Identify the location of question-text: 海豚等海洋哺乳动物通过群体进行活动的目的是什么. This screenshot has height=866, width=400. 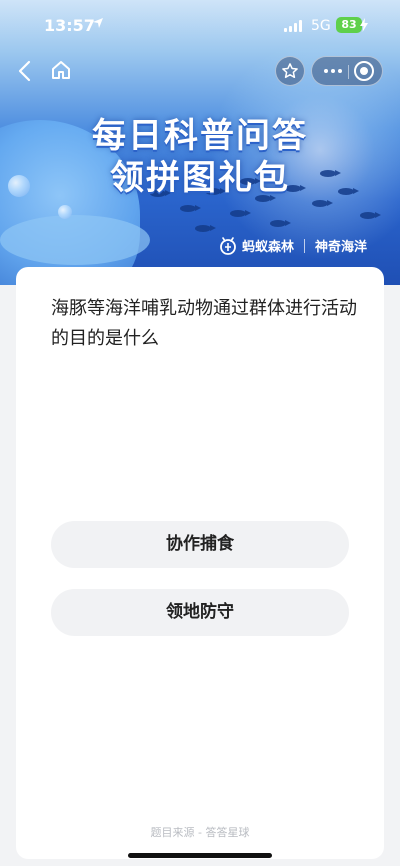
(204, 323).